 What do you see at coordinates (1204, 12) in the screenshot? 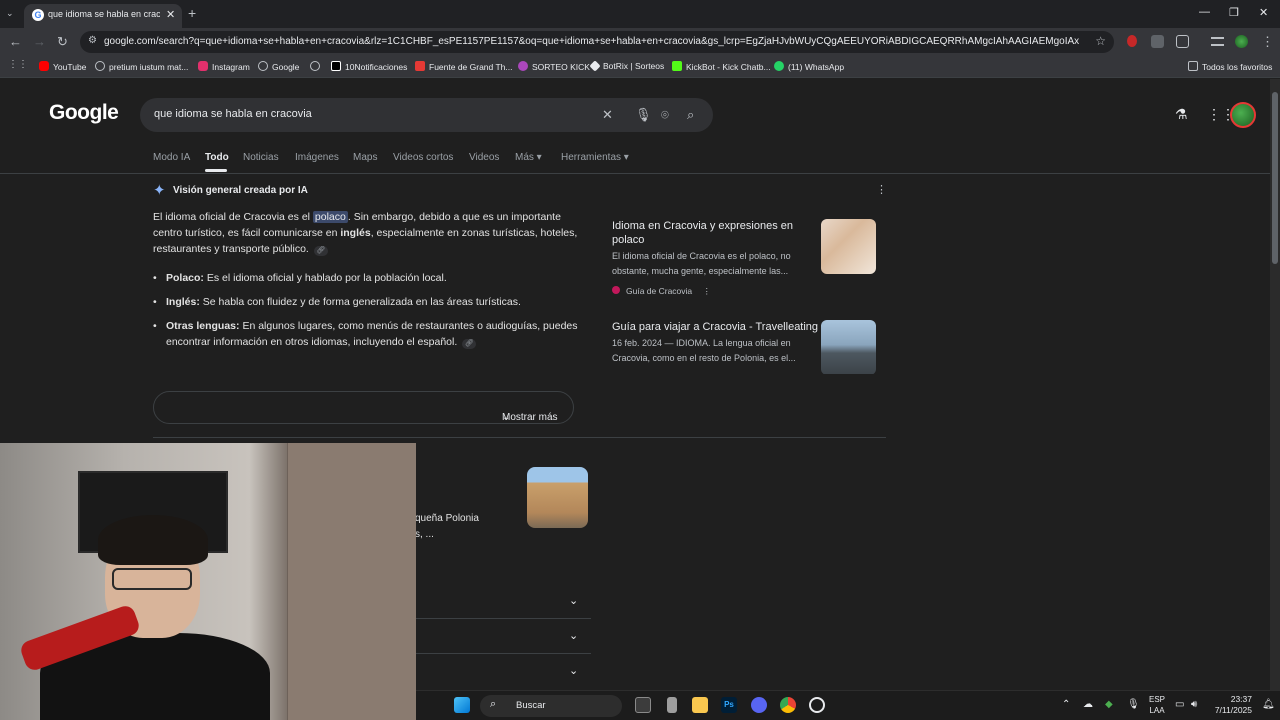
I see `minimize-icon: —` at bounding box center [1204, 12].